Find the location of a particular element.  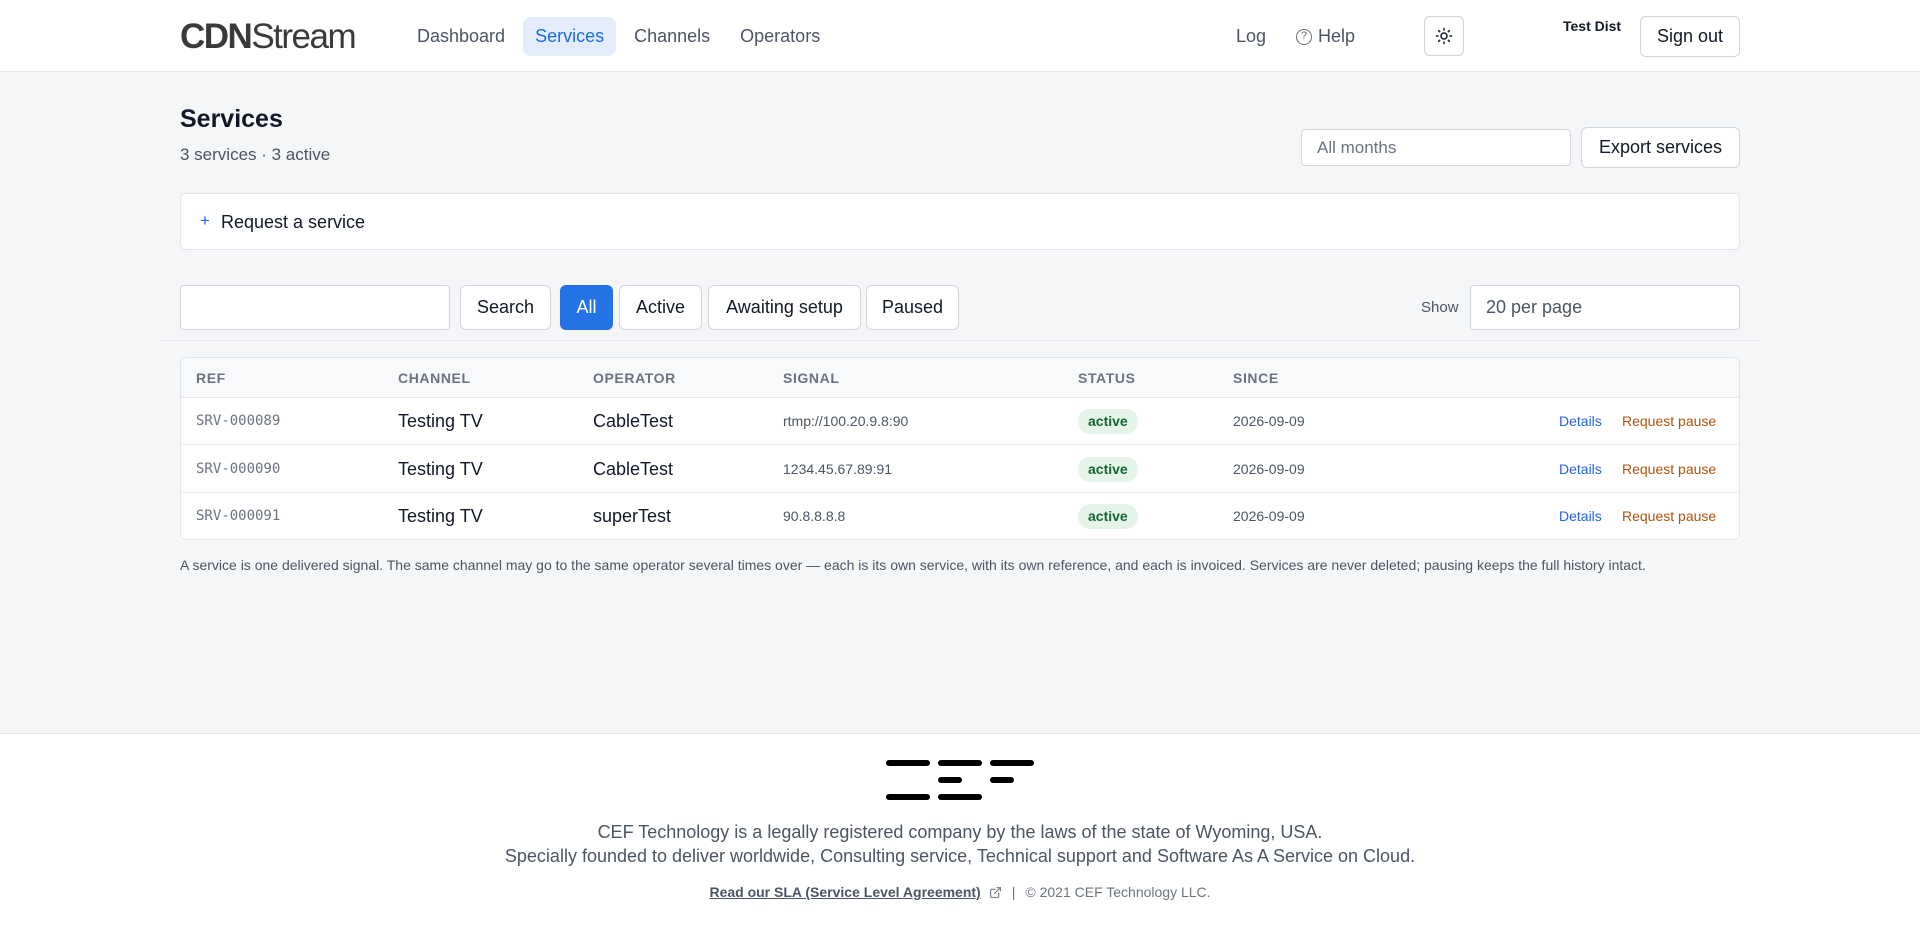

tab-paused: Paused is located at coordinates (912, 307).